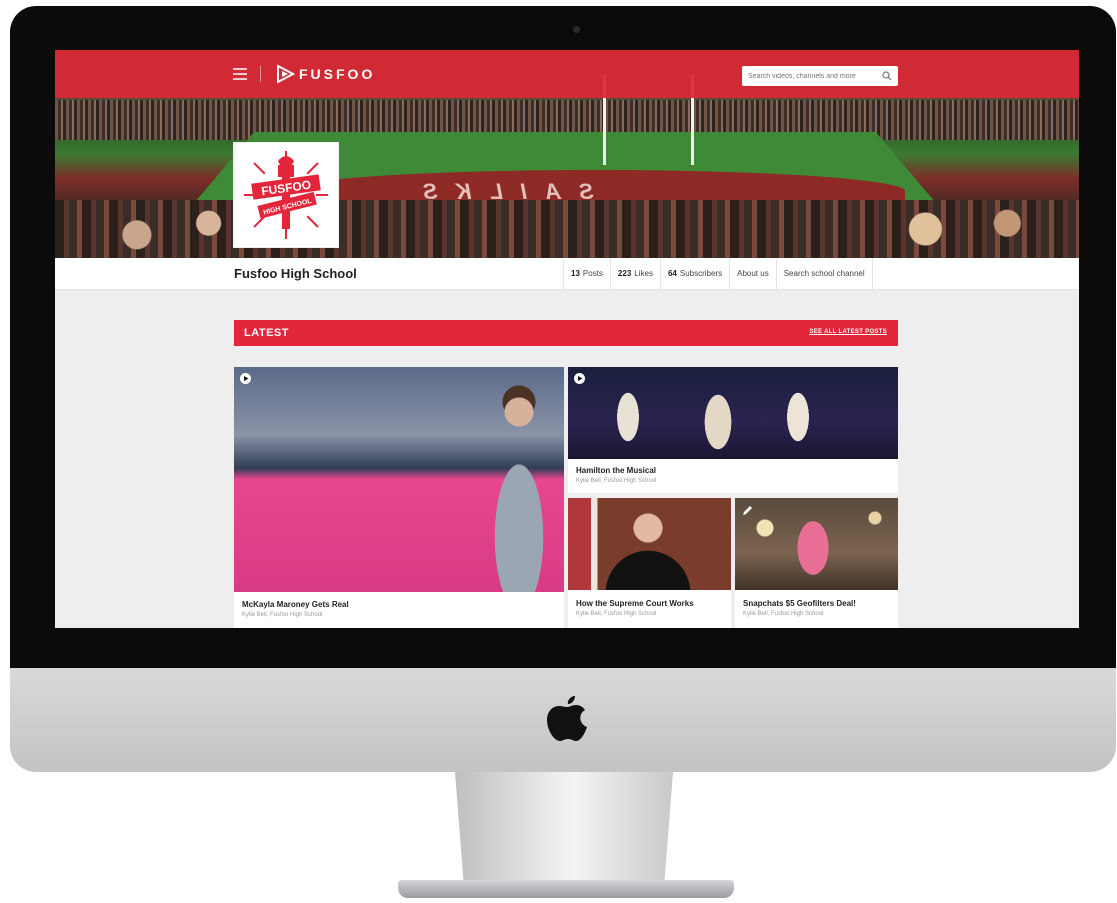 The width and height of the screenshot is (1117, 903). I want to click on search-school-channel-link: Search school channel, so click(825, 273).